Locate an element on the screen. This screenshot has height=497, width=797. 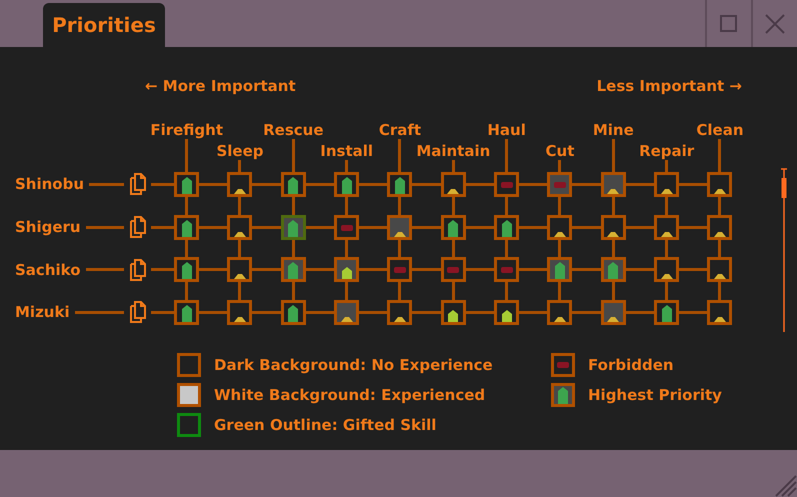
colonist-name: Shigeru is located at coordinates (48, 227).